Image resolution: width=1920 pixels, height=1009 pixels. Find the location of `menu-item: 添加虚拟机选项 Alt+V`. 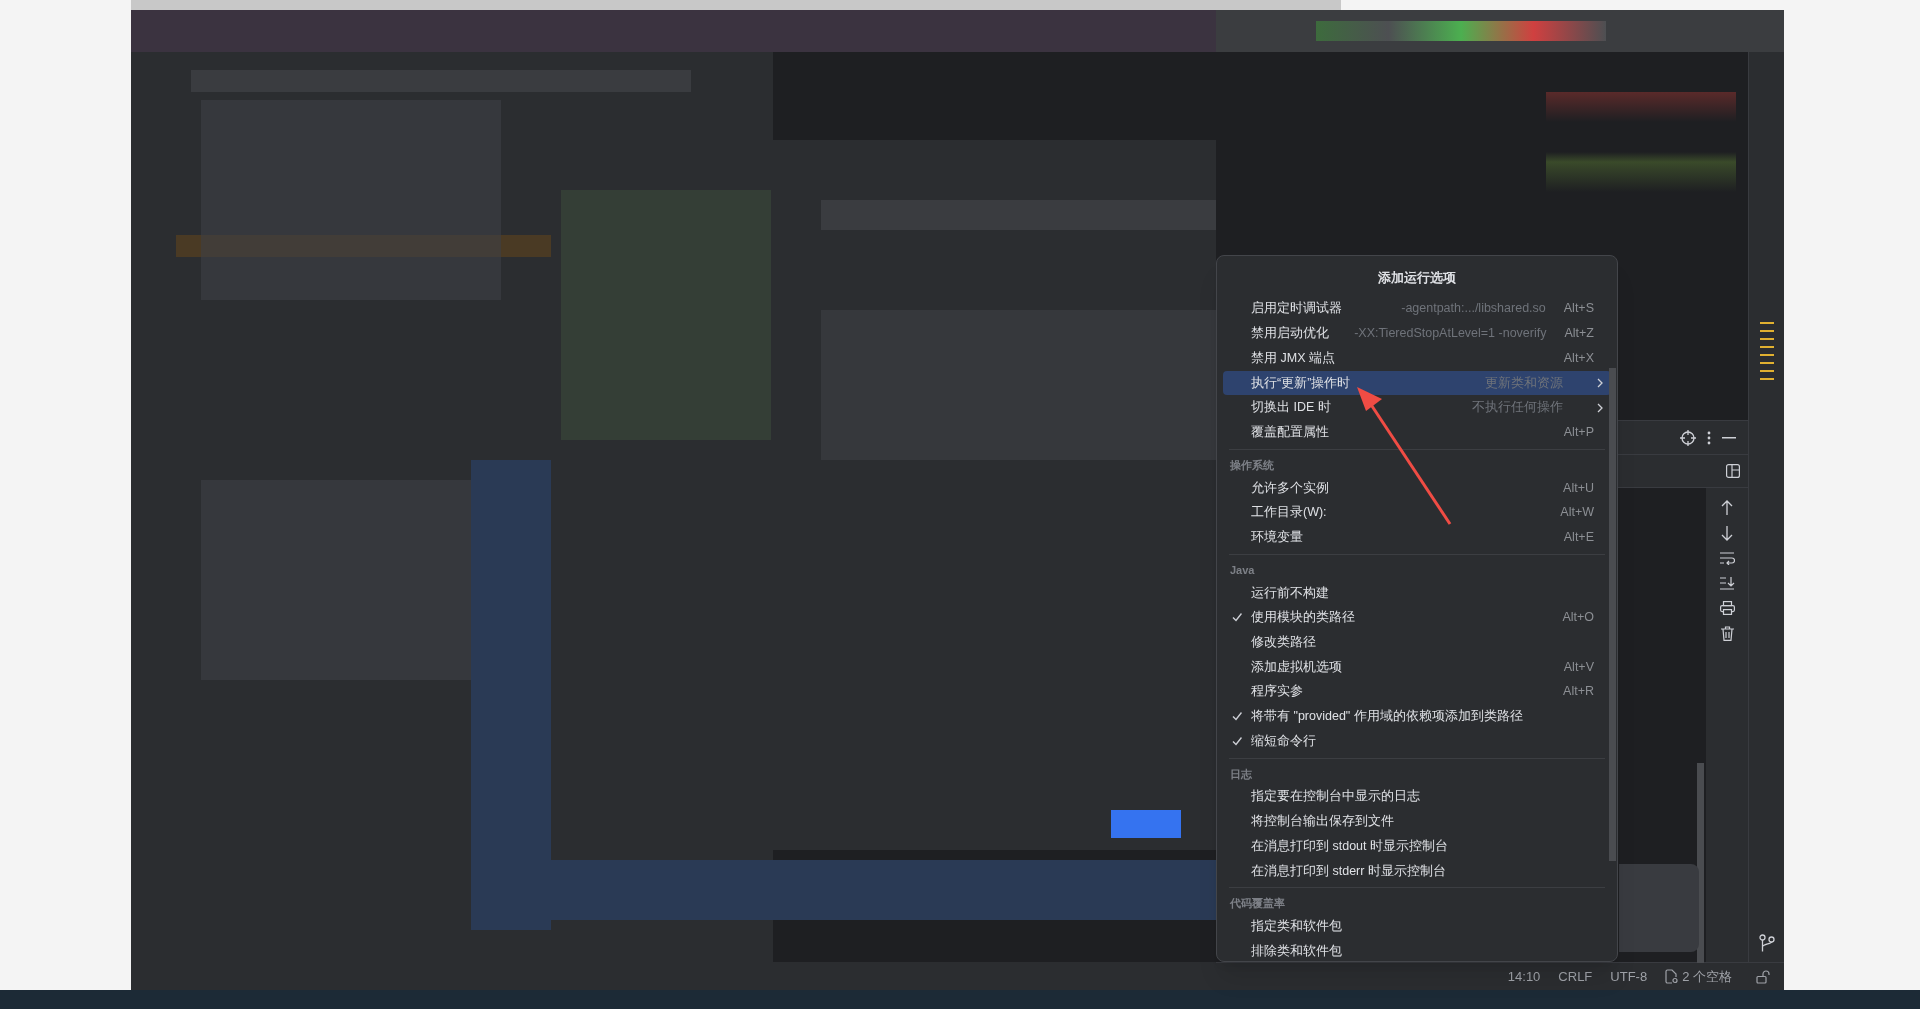

menu-item: 添加虚拟机选项 Alt+V is located at coordinates (1417, 667).